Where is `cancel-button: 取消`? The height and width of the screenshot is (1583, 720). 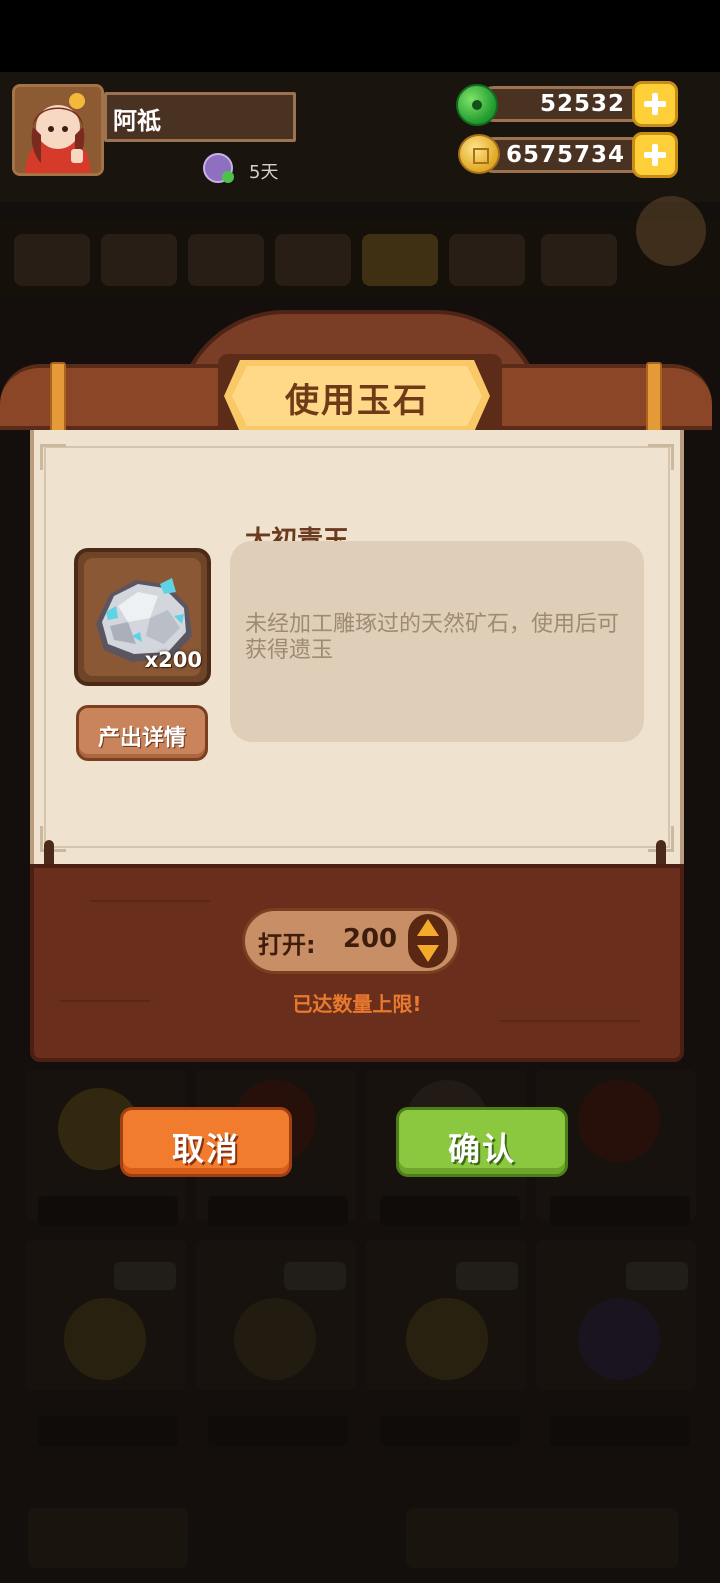
cancel-button: 取消 is located at coordinates (206, 1142).